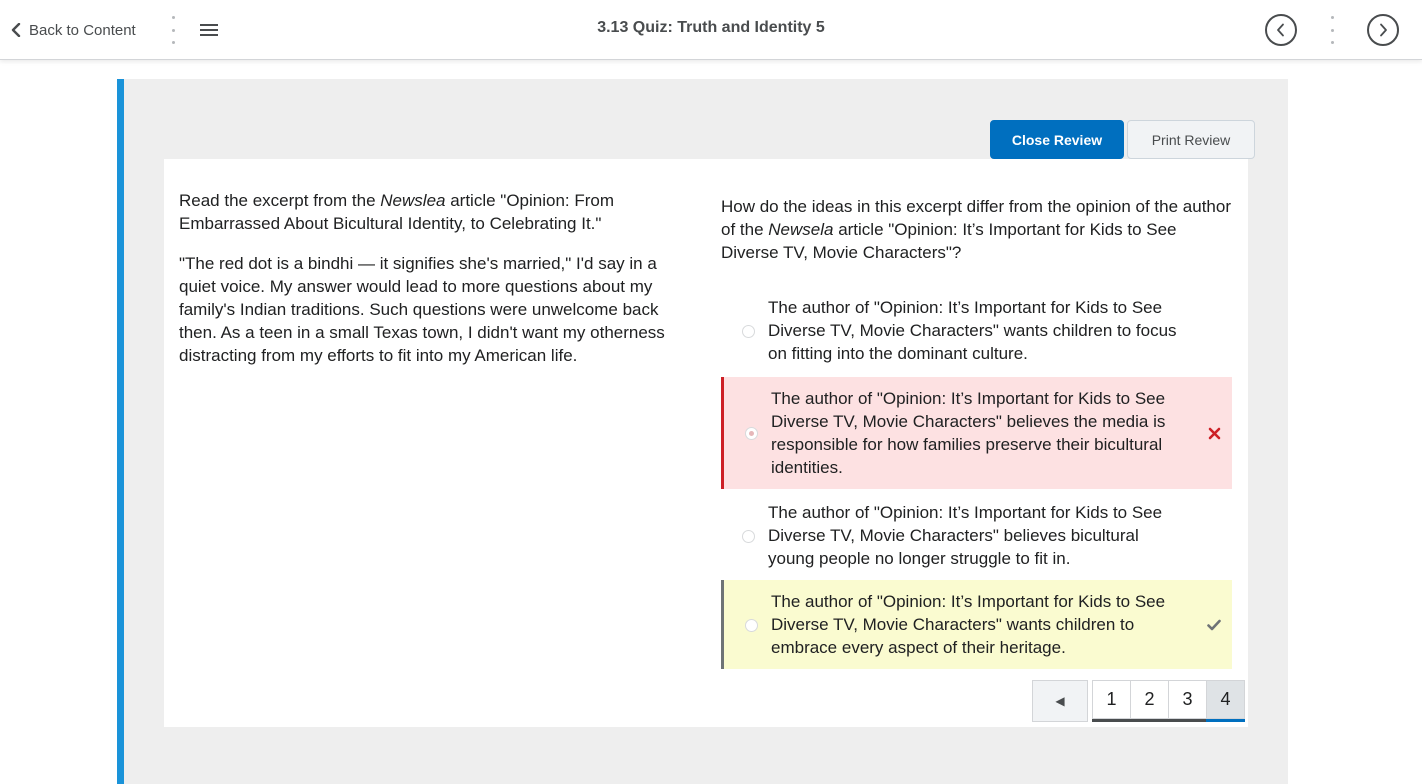  I want to click on chevron-left-icon, so click(1280, 30).